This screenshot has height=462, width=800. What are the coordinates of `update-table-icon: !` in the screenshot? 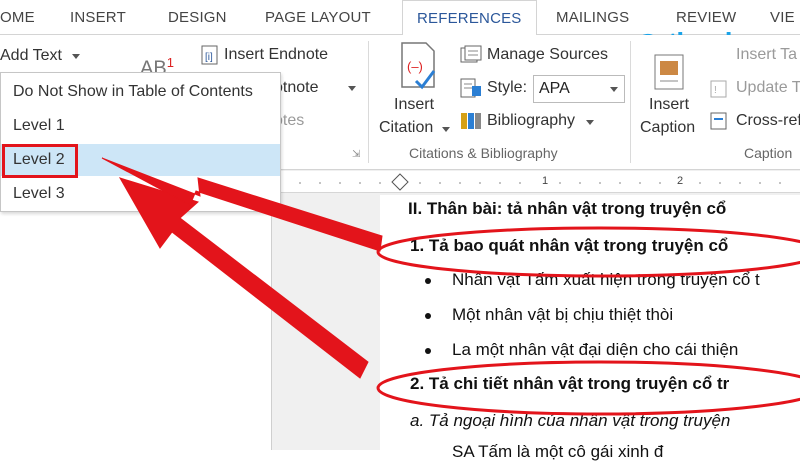 It's located at (718, 89).